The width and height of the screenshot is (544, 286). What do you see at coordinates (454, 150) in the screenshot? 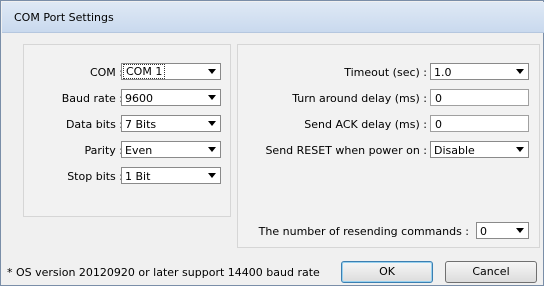
I see `send-reset-value: Disable` at bounding box center [454, 150].